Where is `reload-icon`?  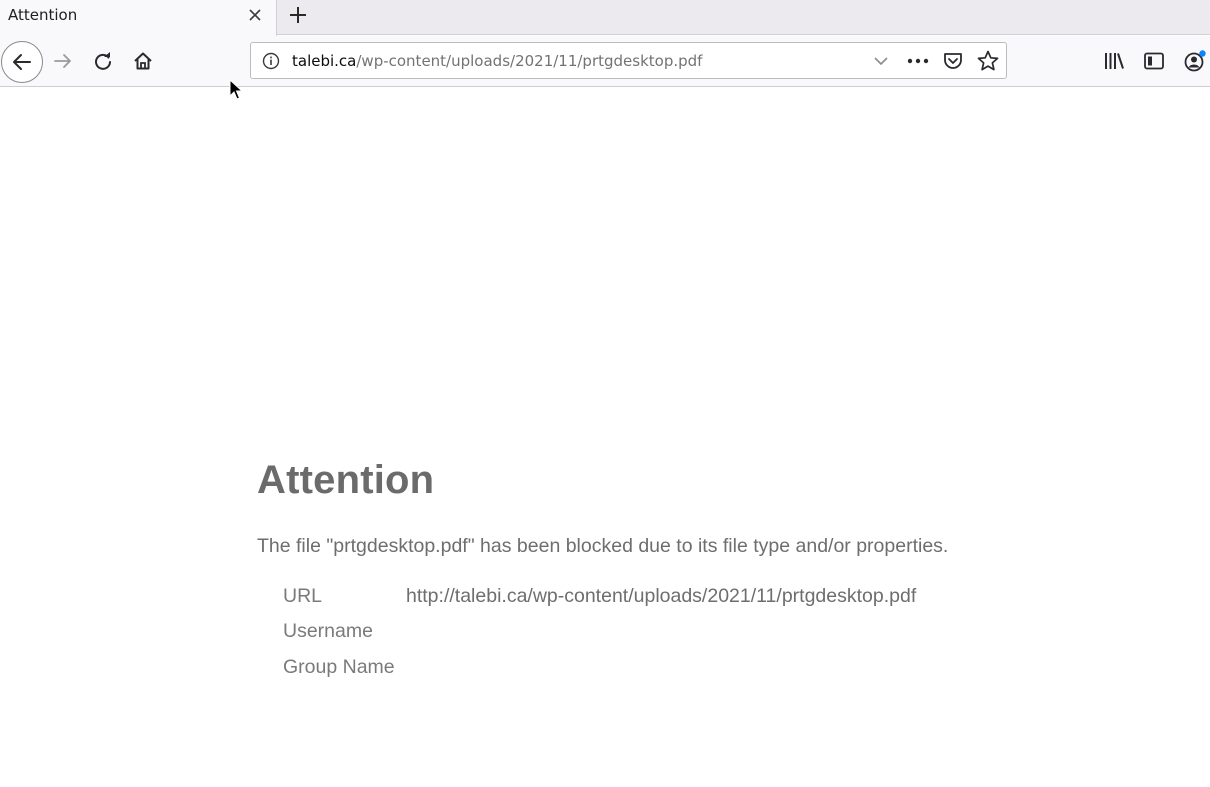 reload-icon is located at coordinates (103, 61).